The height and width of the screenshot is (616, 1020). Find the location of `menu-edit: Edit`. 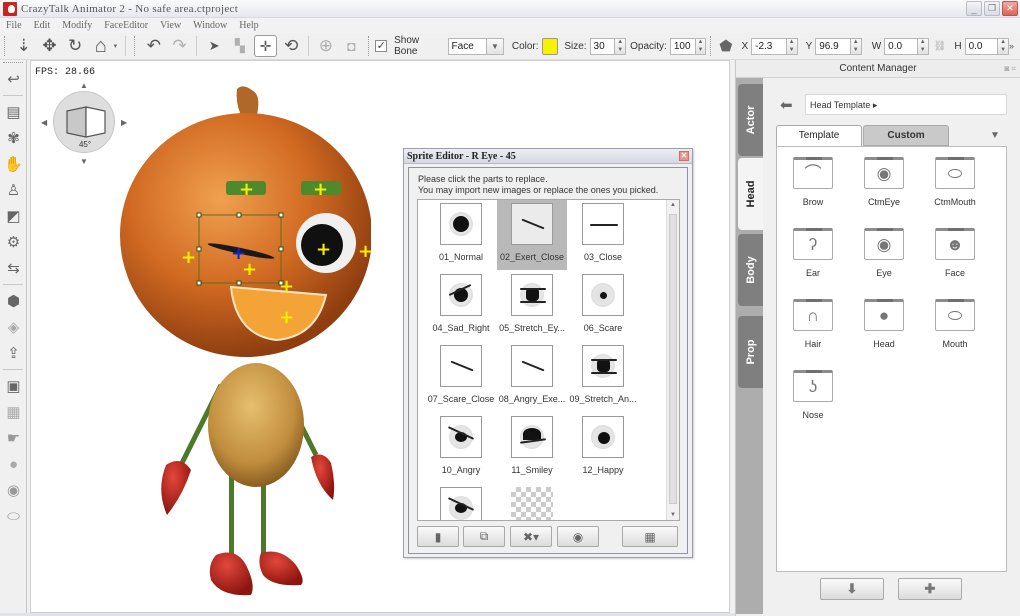

menu-edit: Edit is located at coordinates (42, 25).